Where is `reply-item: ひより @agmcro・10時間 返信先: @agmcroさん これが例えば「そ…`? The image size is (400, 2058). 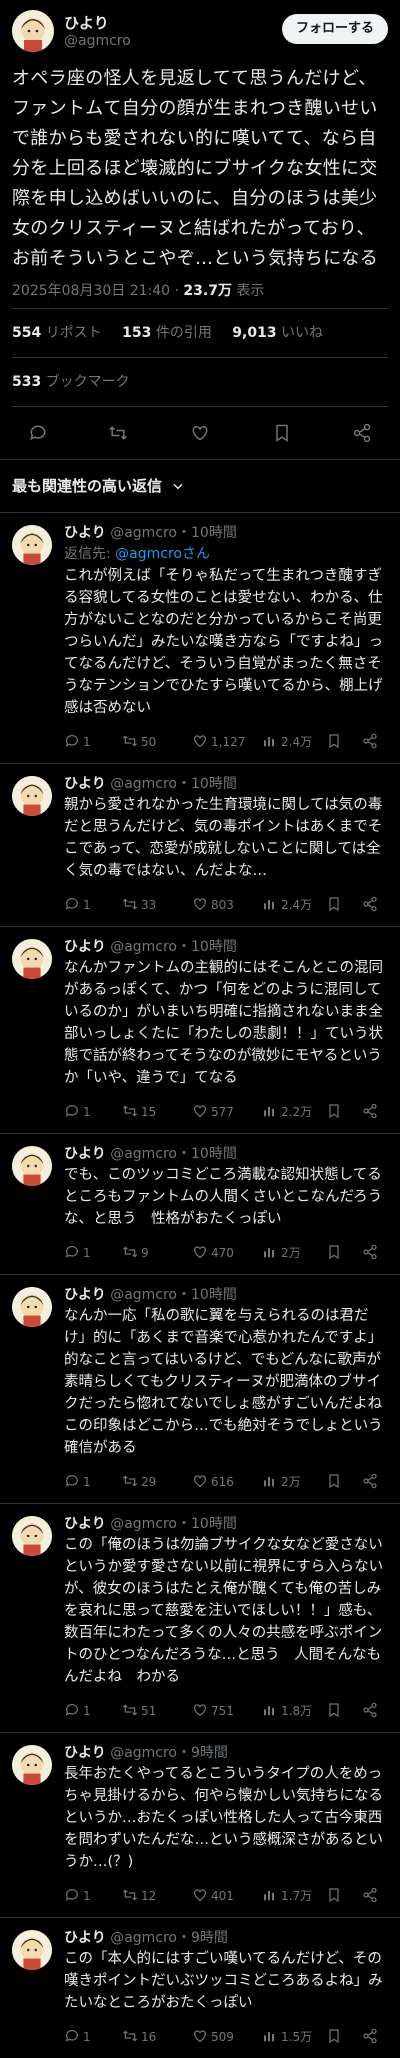
reply-item: ひより @agmcro・10時間 返信先: @agmcroさん これが例えば「そ… is located at coordinates (200, 637).